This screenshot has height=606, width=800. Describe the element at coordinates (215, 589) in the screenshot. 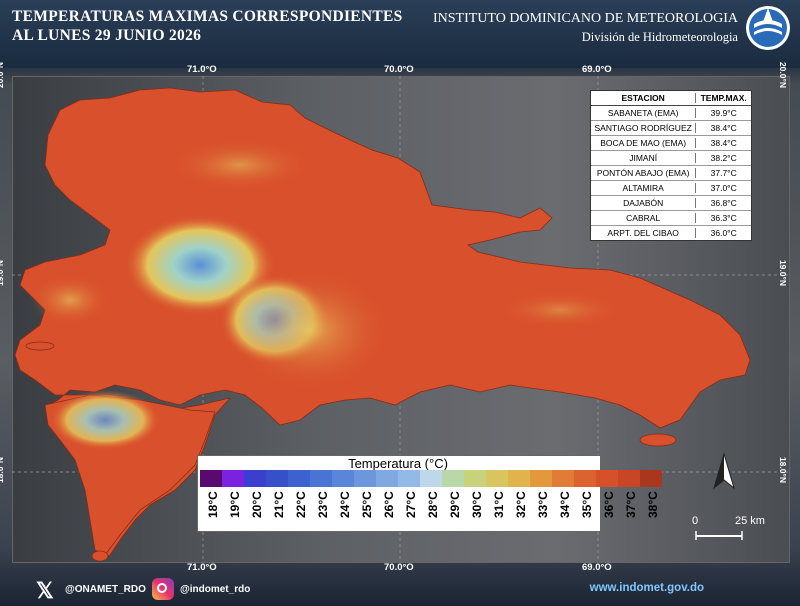

I see `instagram-handle: @indomet_rdo` at that location.